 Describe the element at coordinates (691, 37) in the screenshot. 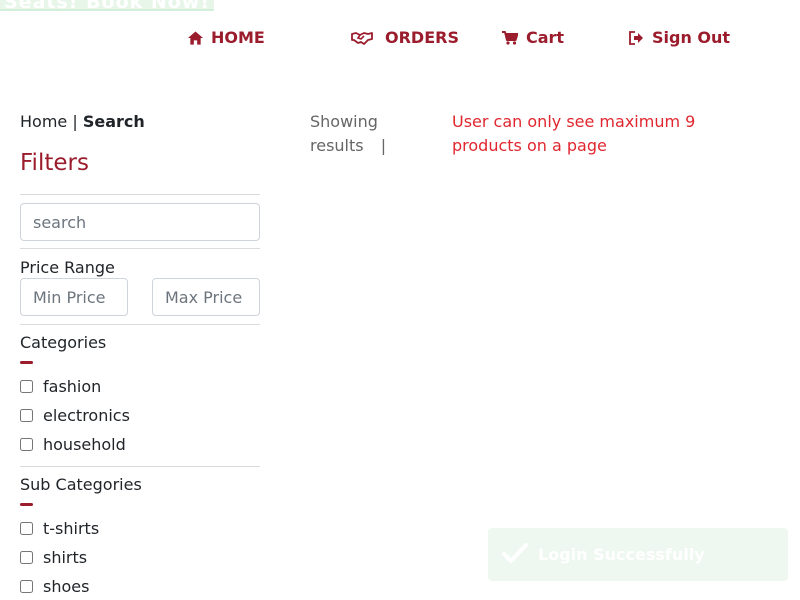

I see `nav-signout-label: Sign Out` at that location.